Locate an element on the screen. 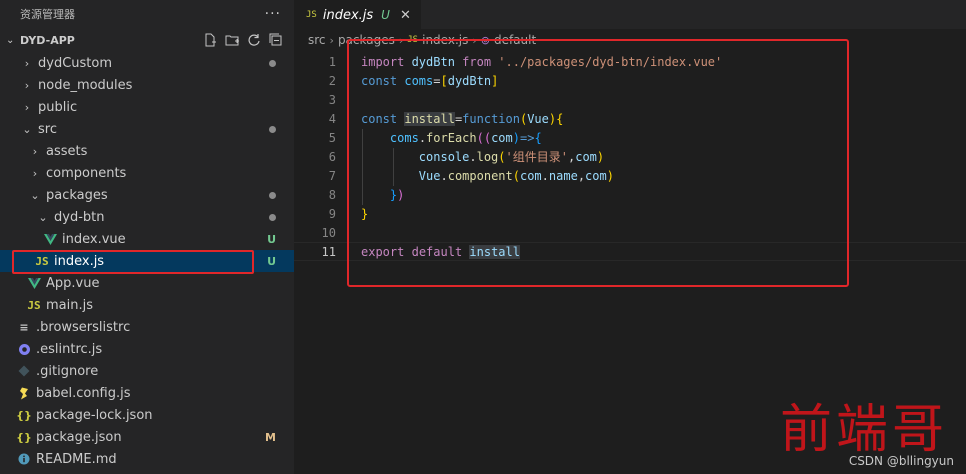 The height and width of the screenshot is (474, 966). line-number: 4 is located at coordinates (332, 118).